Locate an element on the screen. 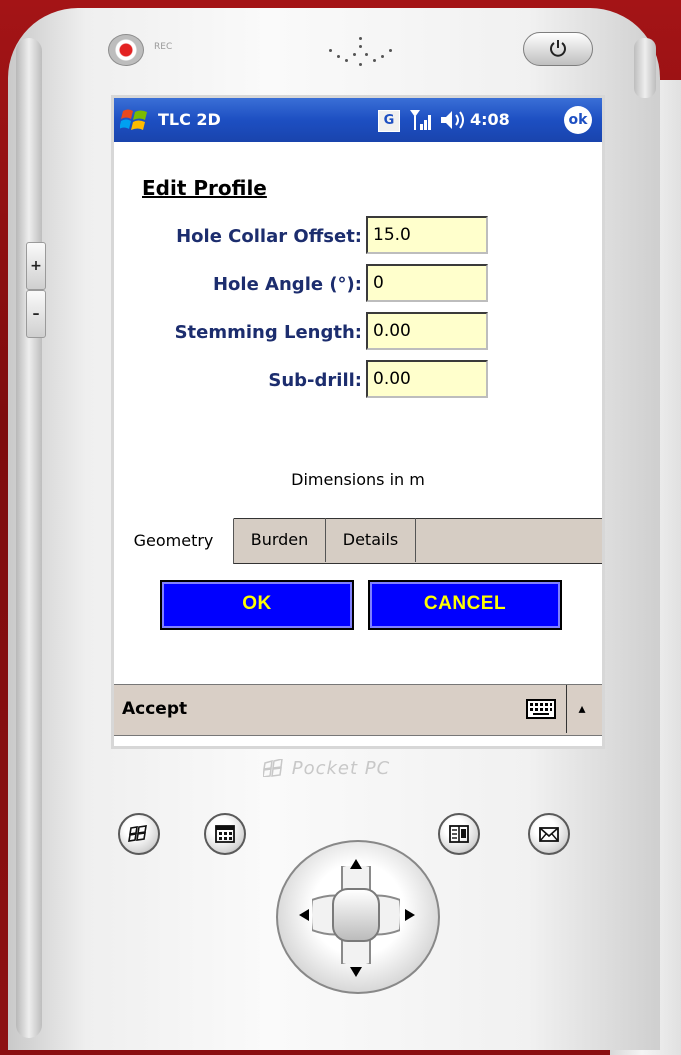  clock: 4:08 is located at coordinates (490, 119).